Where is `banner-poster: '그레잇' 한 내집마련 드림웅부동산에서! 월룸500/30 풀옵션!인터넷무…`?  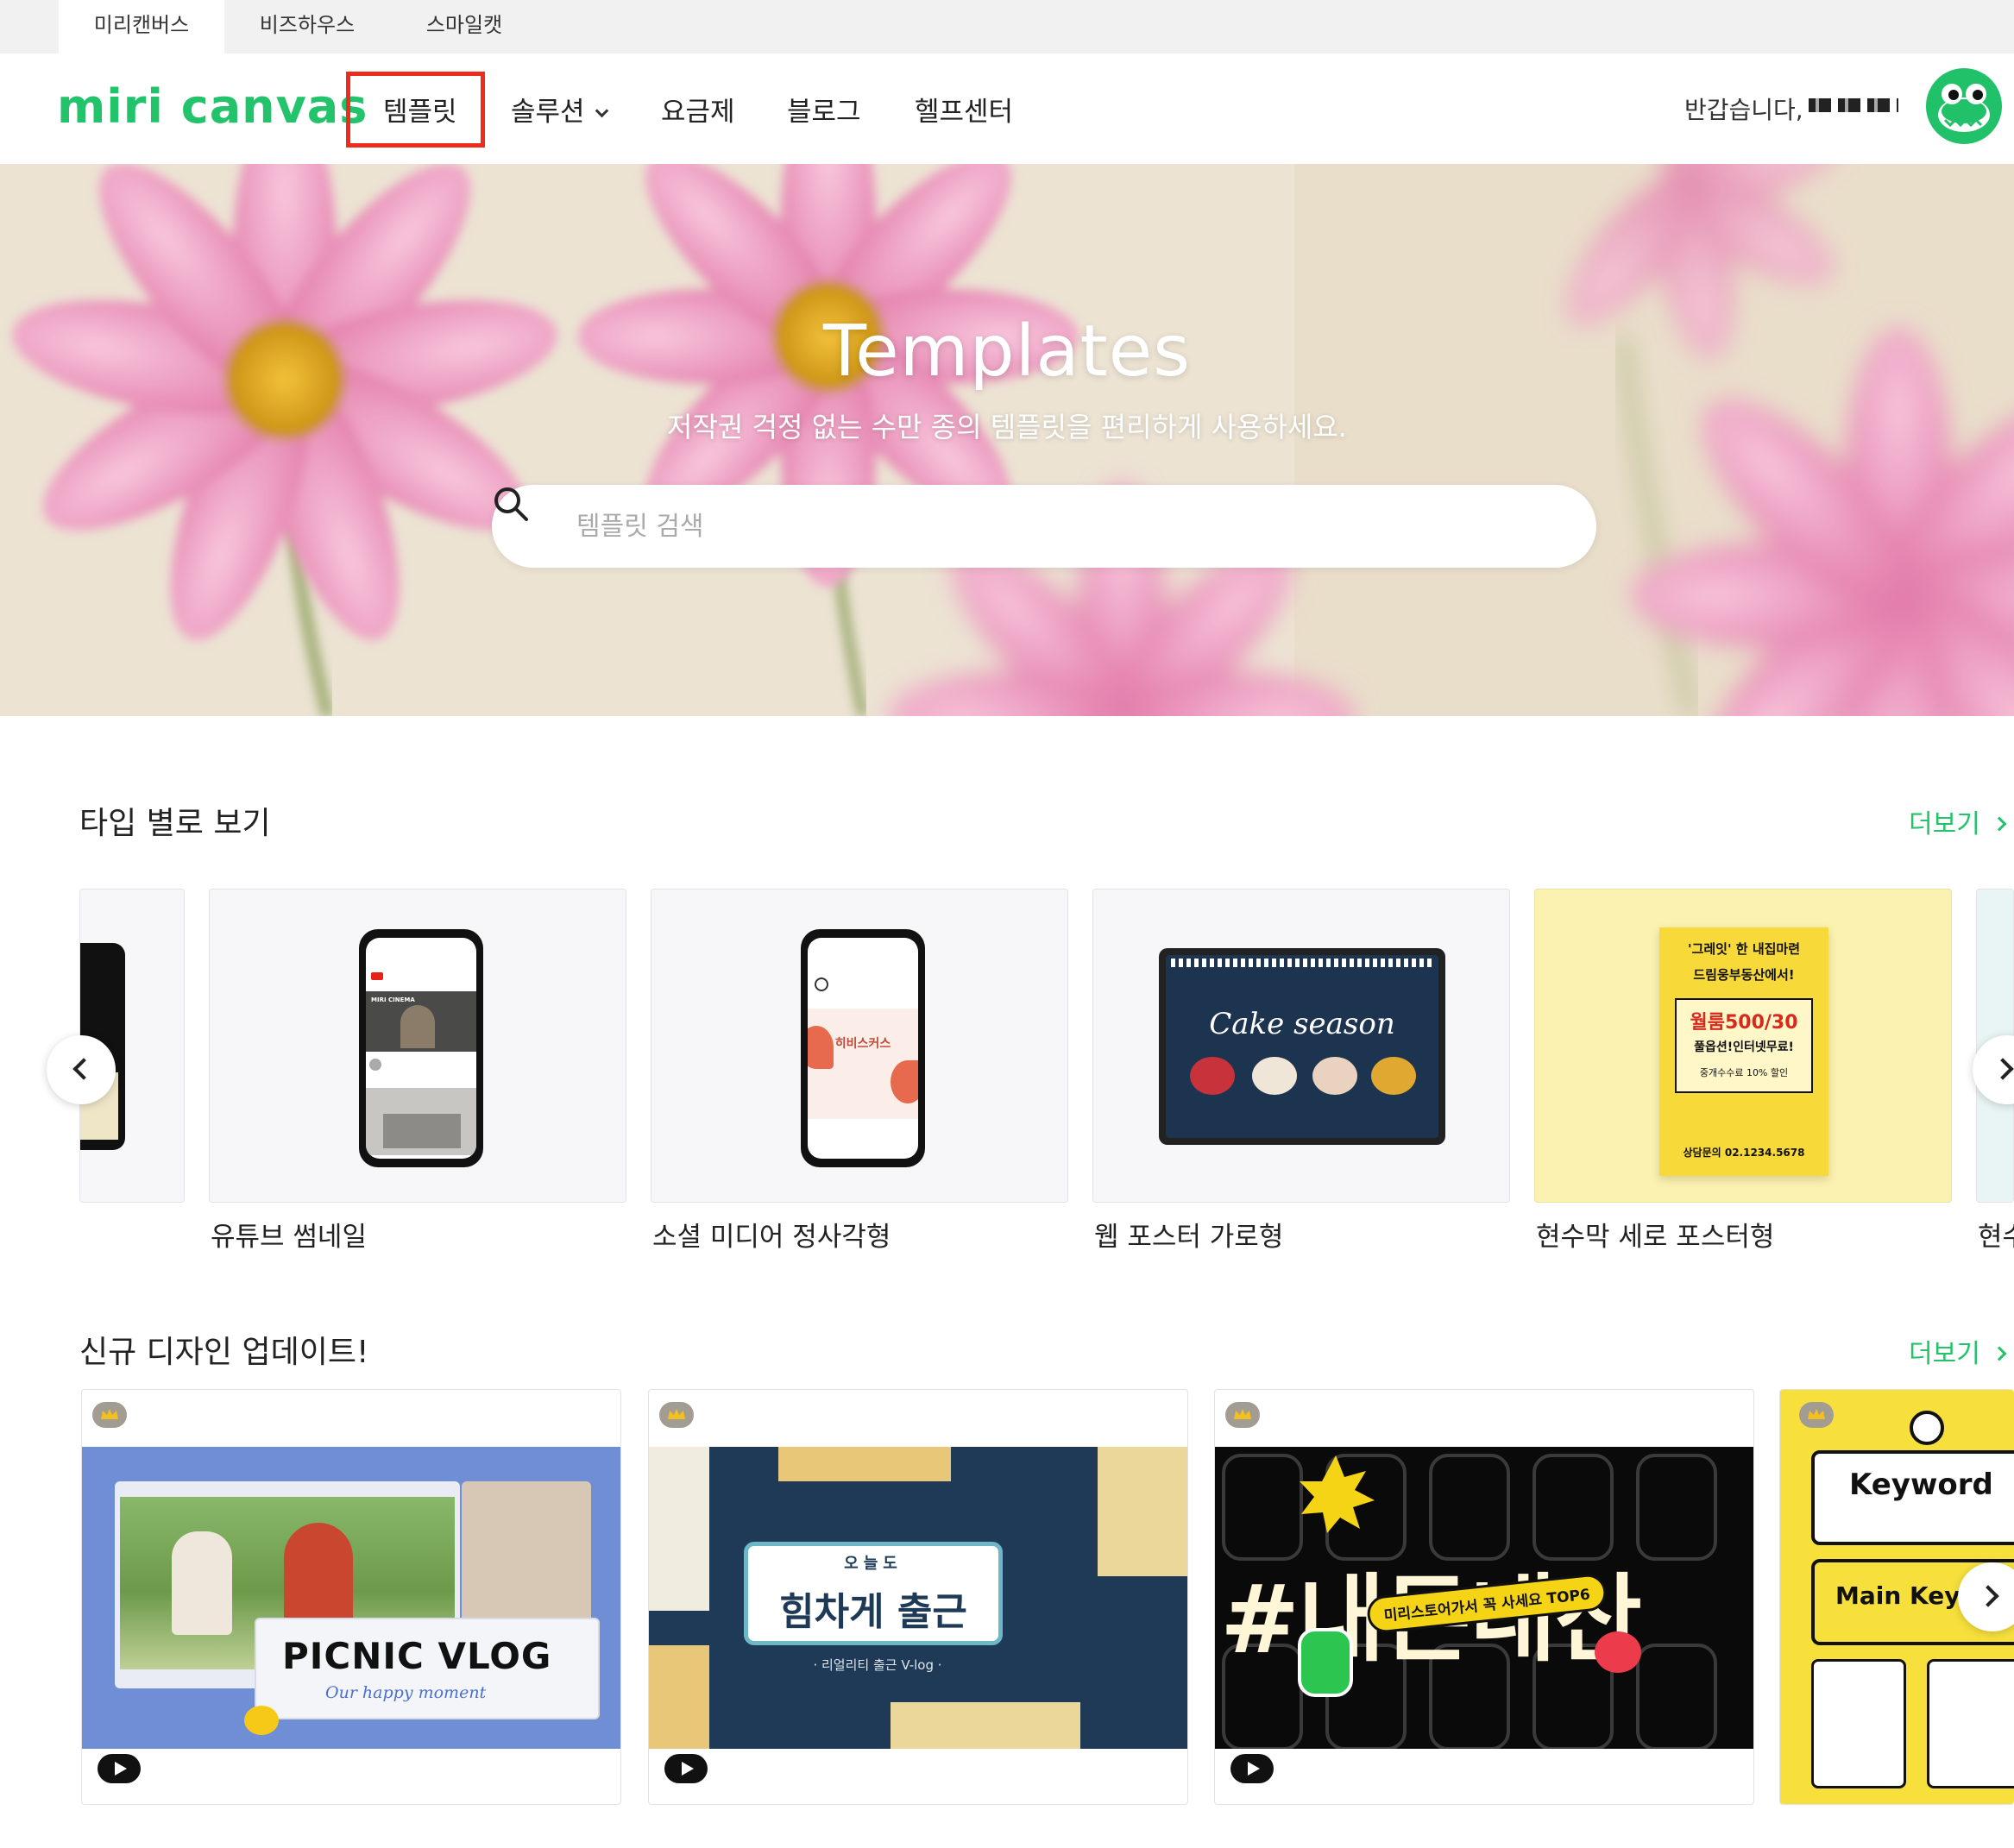
banner-poster: '그레잇' 한 내집마련 드림웅부동산에서! 월룸500/30 풀옵션!인터넷무… is located at coordinates (1743, 1052).